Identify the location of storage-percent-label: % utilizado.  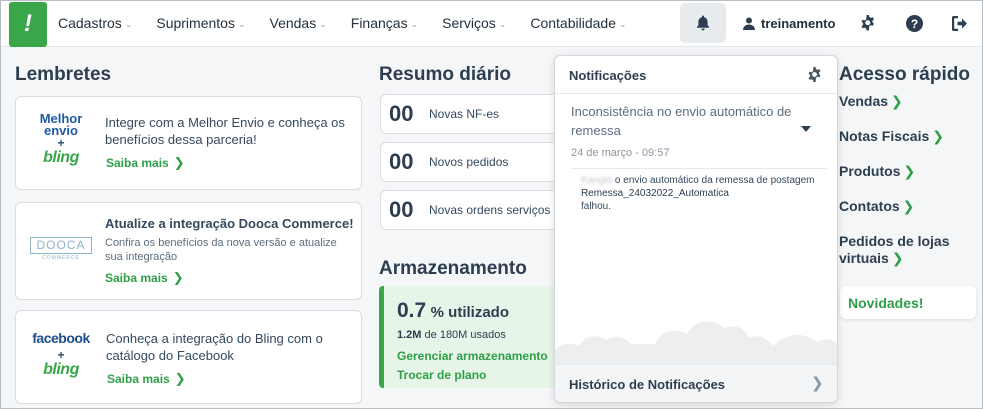
(469, 312).